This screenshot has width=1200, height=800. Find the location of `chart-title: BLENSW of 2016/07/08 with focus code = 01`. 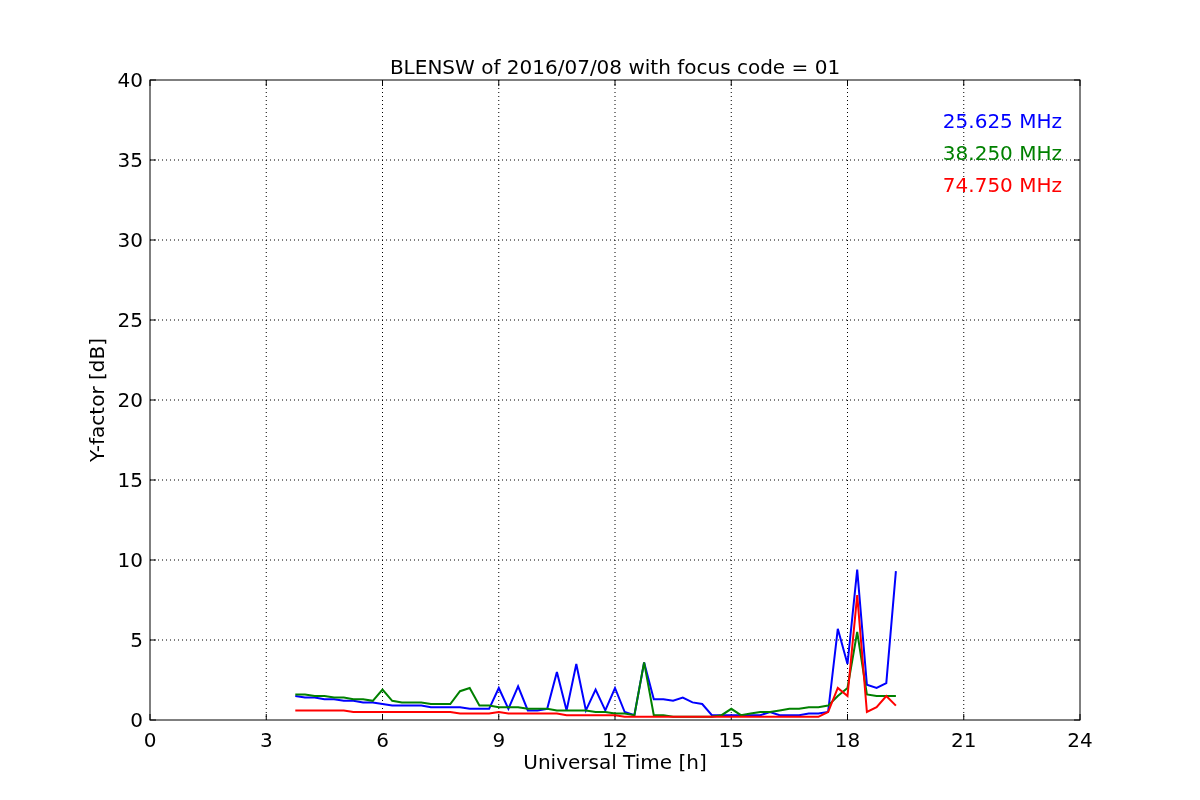

chart-title: BLENSW of 2016/07/08 with focus code = 01 is located at coordinates (615, 67).